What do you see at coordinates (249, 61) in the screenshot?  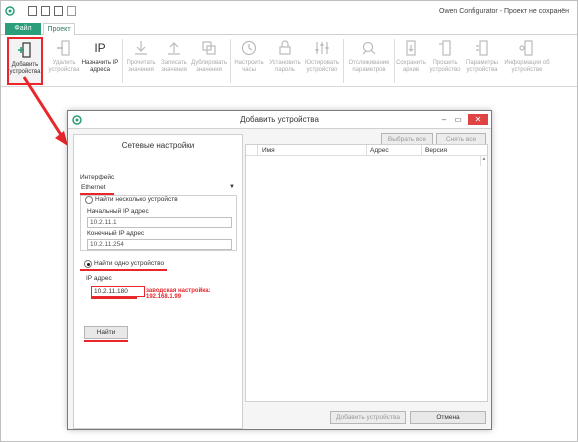 I see `set-clock-button: Настроить часы` at bounding box center [249, 61].